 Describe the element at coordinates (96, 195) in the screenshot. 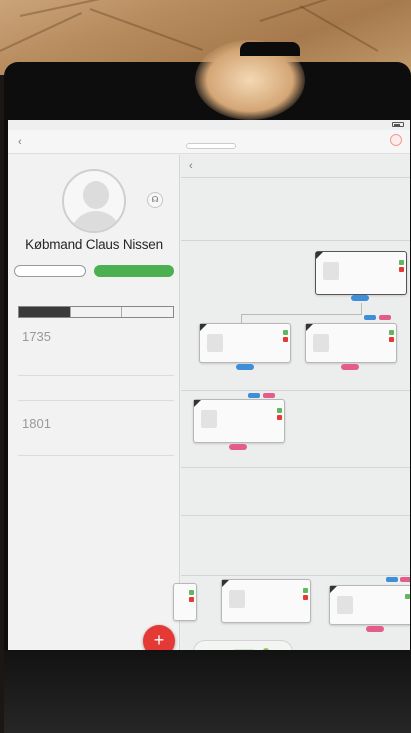

I see `avatar-head-shape` at that location.